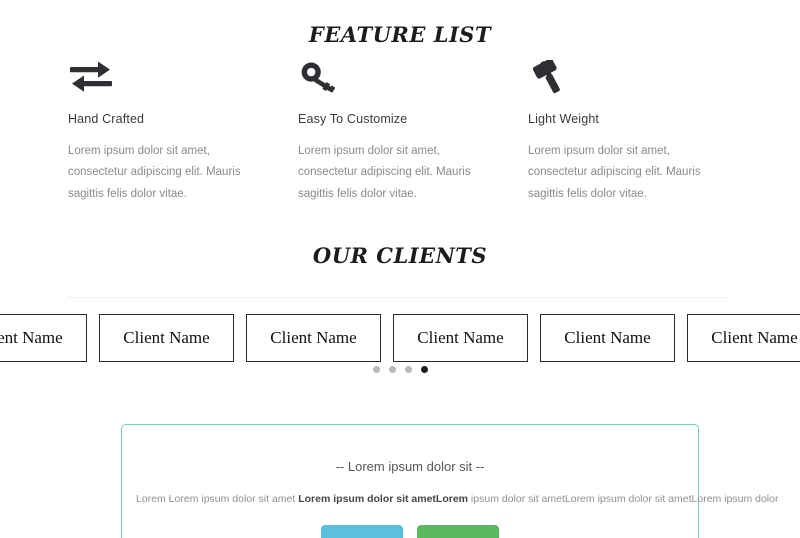 This screenshot has height=538, width=800. I want to click on key-icon, so click(400, 81).